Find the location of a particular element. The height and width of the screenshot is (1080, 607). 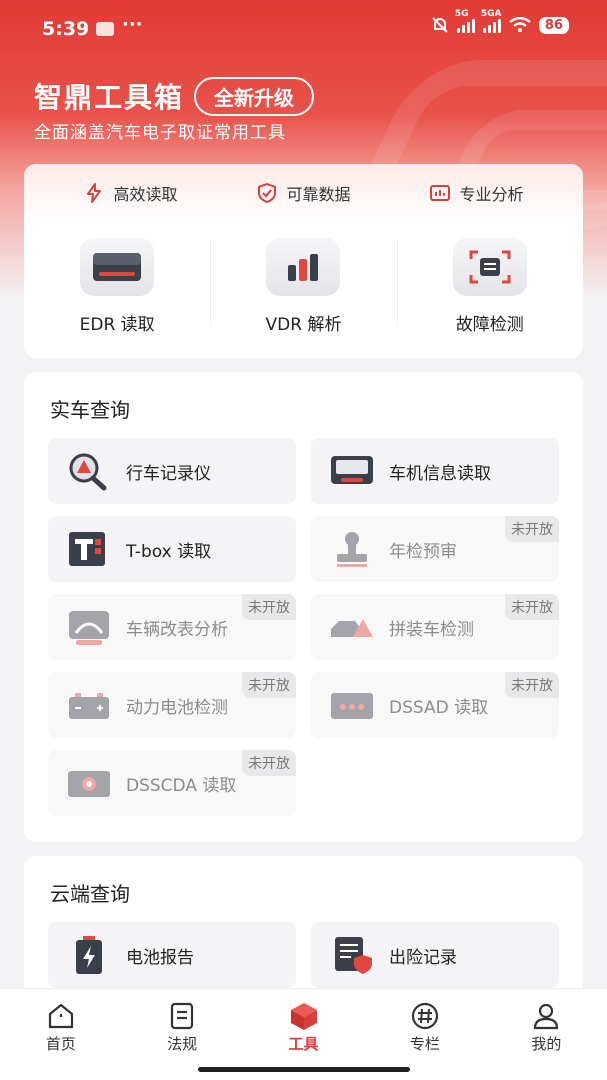

tool-vdr-parse: VDR 解析 is located at coordinates (303, 290).